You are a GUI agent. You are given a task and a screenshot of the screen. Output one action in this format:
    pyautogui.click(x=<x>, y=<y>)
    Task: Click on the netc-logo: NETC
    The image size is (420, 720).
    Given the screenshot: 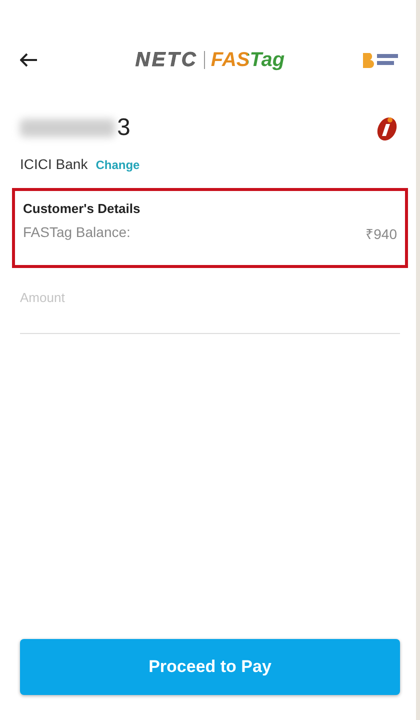 What is the action you would take?
    pyautogui.click(x=166, y=60)
    